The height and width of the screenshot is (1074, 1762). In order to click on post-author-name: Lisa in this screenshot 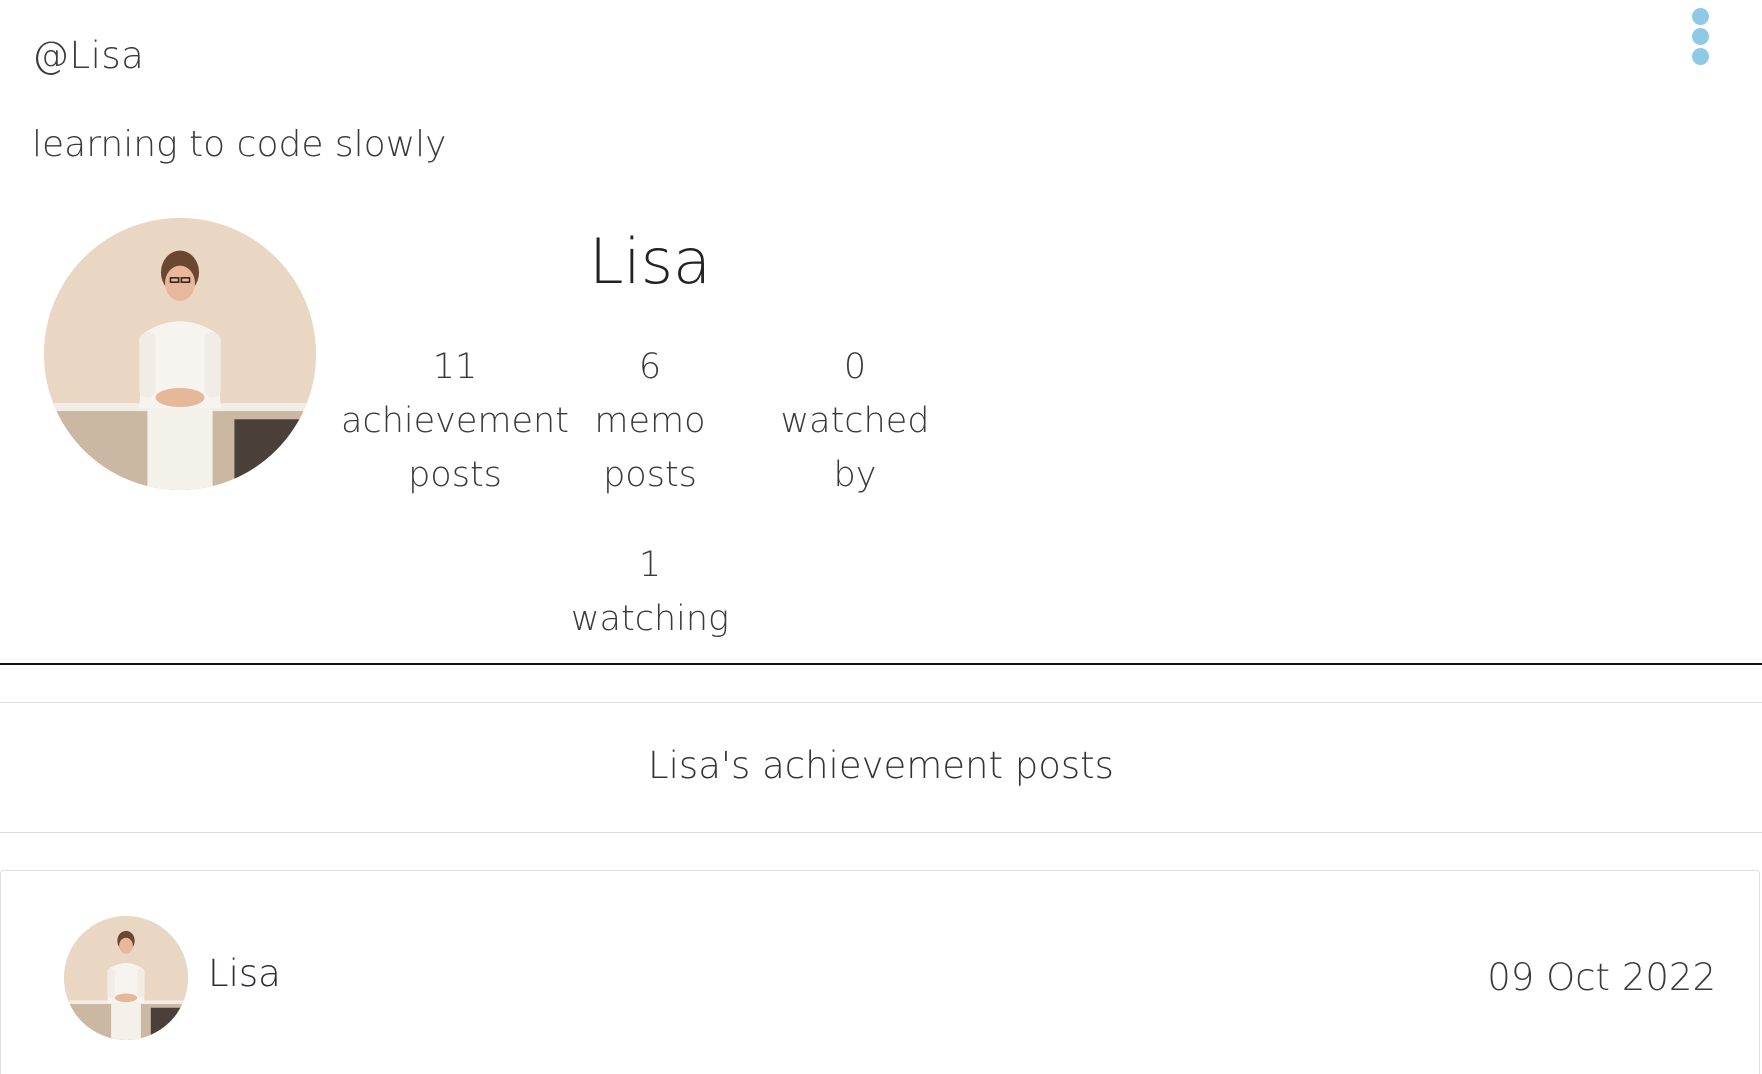, I will do `click(244, 973)`.